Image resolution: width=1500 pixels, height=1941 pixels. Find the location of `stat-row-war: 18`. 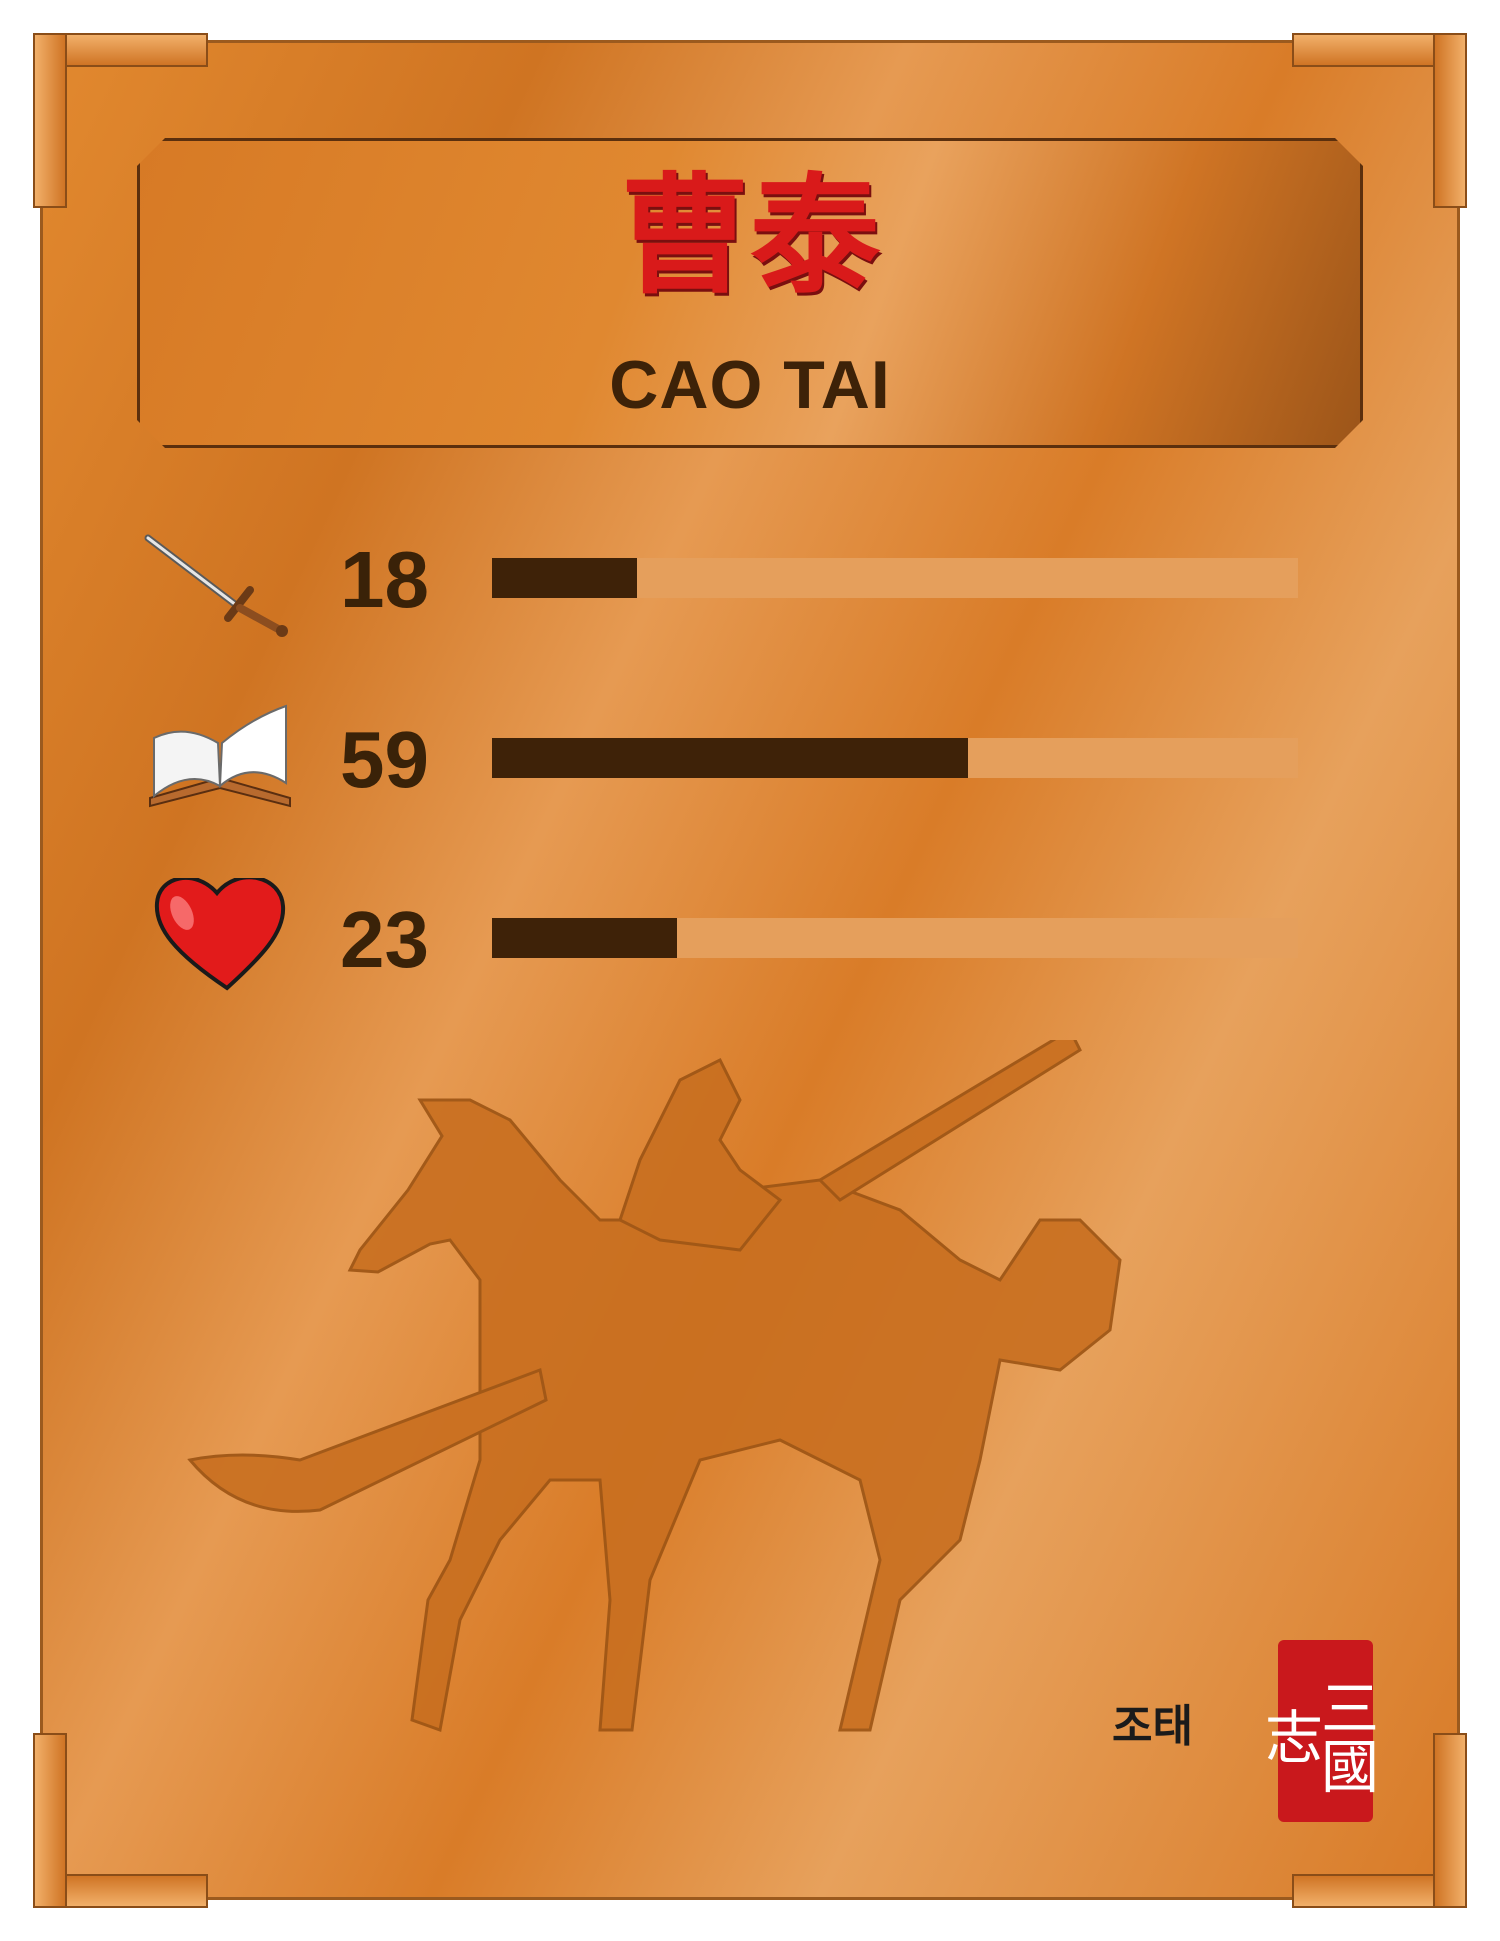

stat-row-war: 18 is located at coordinates (740, 578).